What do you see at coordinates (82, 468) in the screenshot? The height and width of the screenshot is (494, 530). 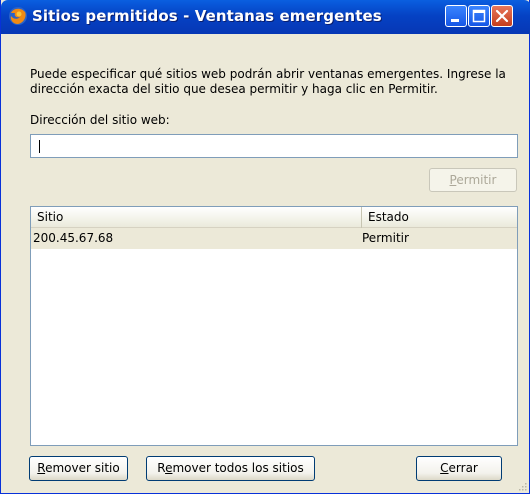 I see `remove-label: emover sitio` at bounding box center [82, 468].